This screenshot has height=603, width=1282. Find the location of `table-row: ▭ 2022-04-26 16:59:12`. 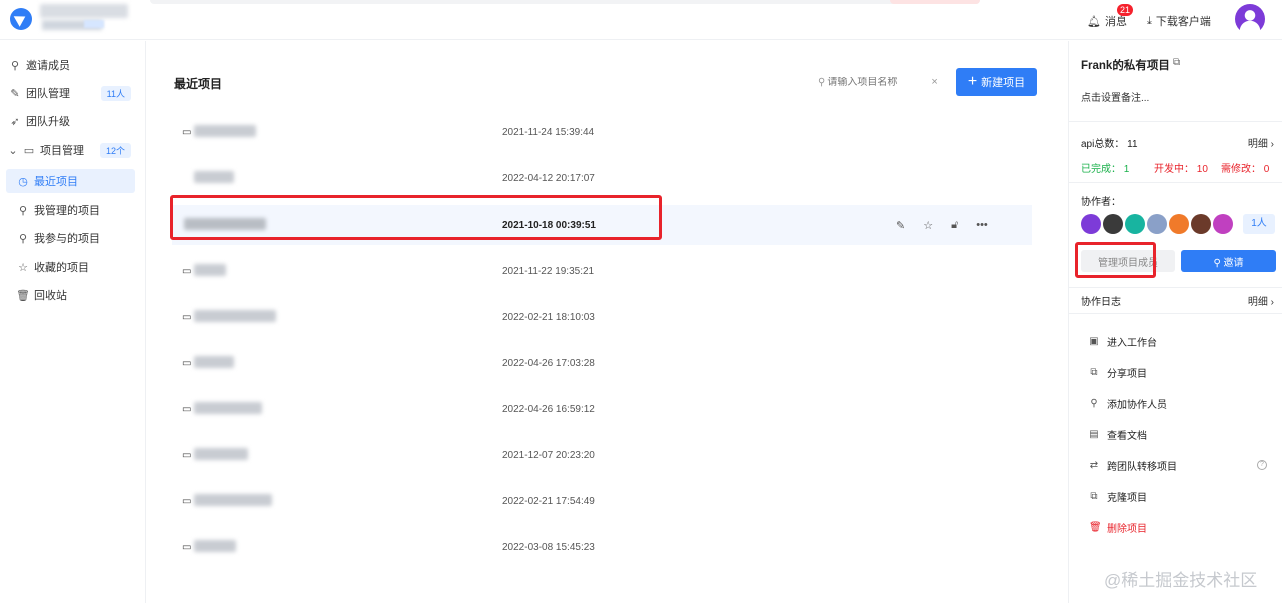

table-row: ▭ 2022-04-26 16:59:12 is located at coordinates (602, 409).